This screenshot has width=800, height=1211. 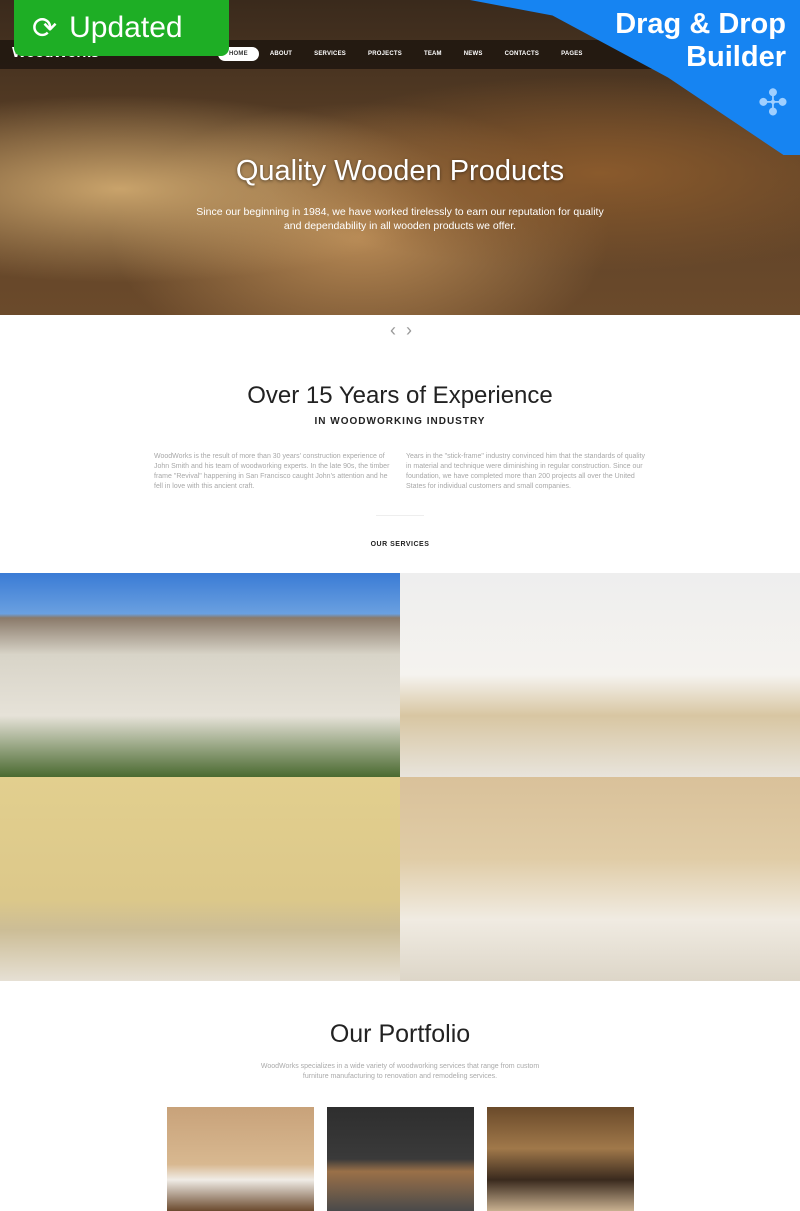 What do you see at coordinates (572, 54) in the screenshot?
I see `nav-pages: PAGES` at bounding box center [572, 54].